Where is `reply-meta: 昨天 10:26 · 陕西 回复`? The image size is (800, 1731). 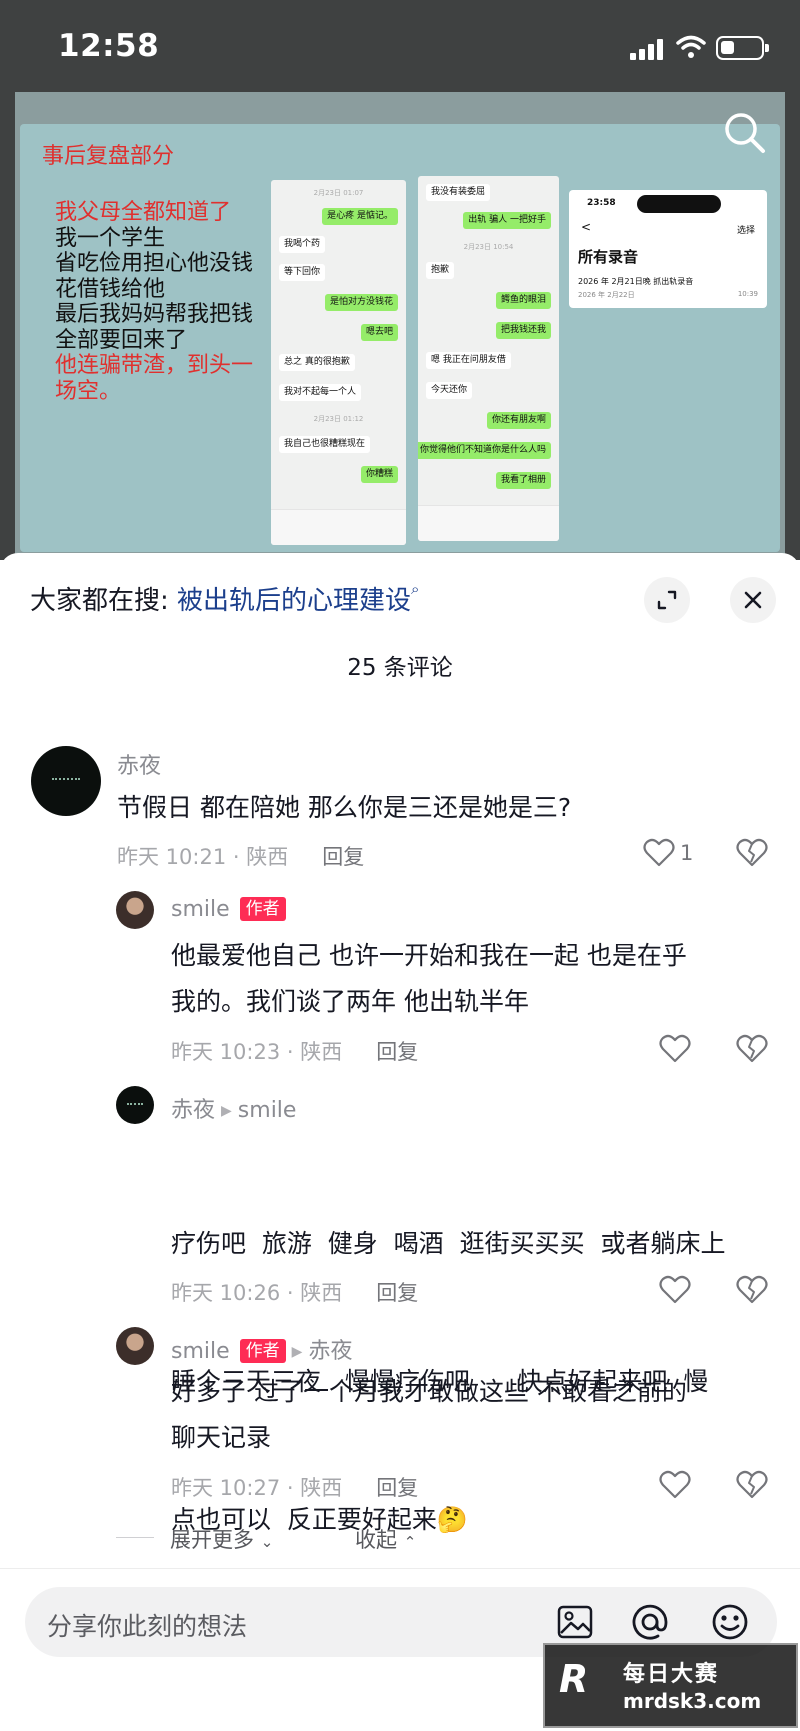 reply-meta: 昨天 10:26 · 陕西 回复 is located at coordinates (294, 1292).